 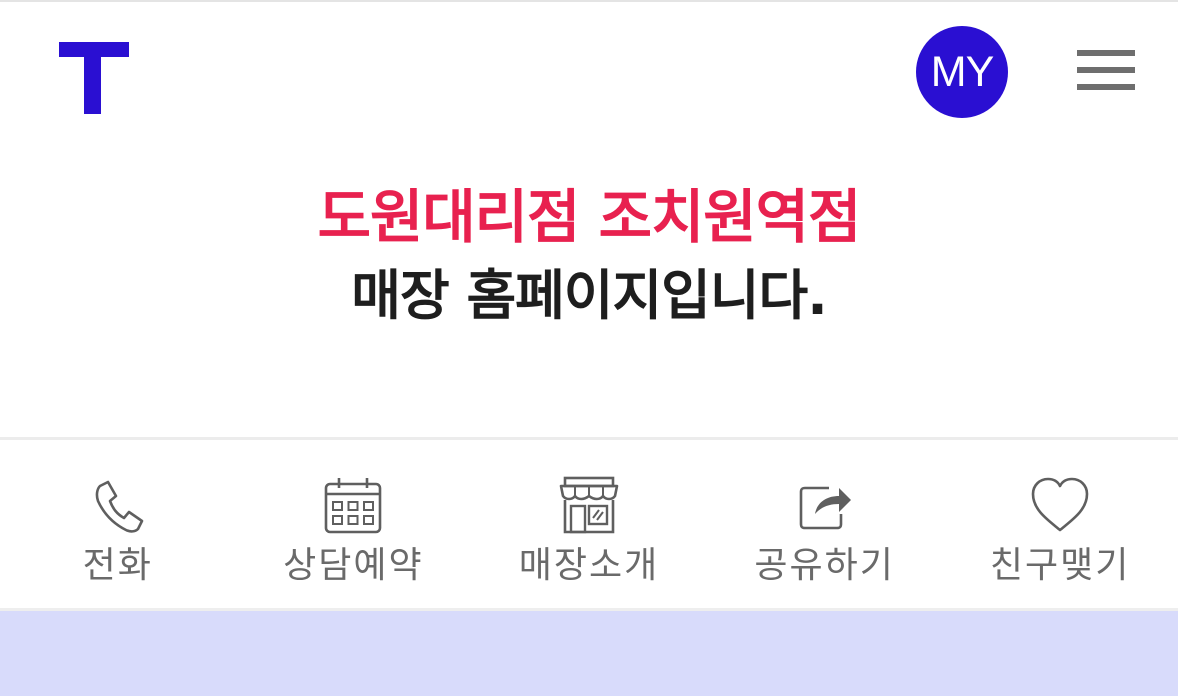 What do you see at coordinates (589, 565) in the screenshot?
I see `quick-item-label: 매장소개` at bounding box center [589, 565].